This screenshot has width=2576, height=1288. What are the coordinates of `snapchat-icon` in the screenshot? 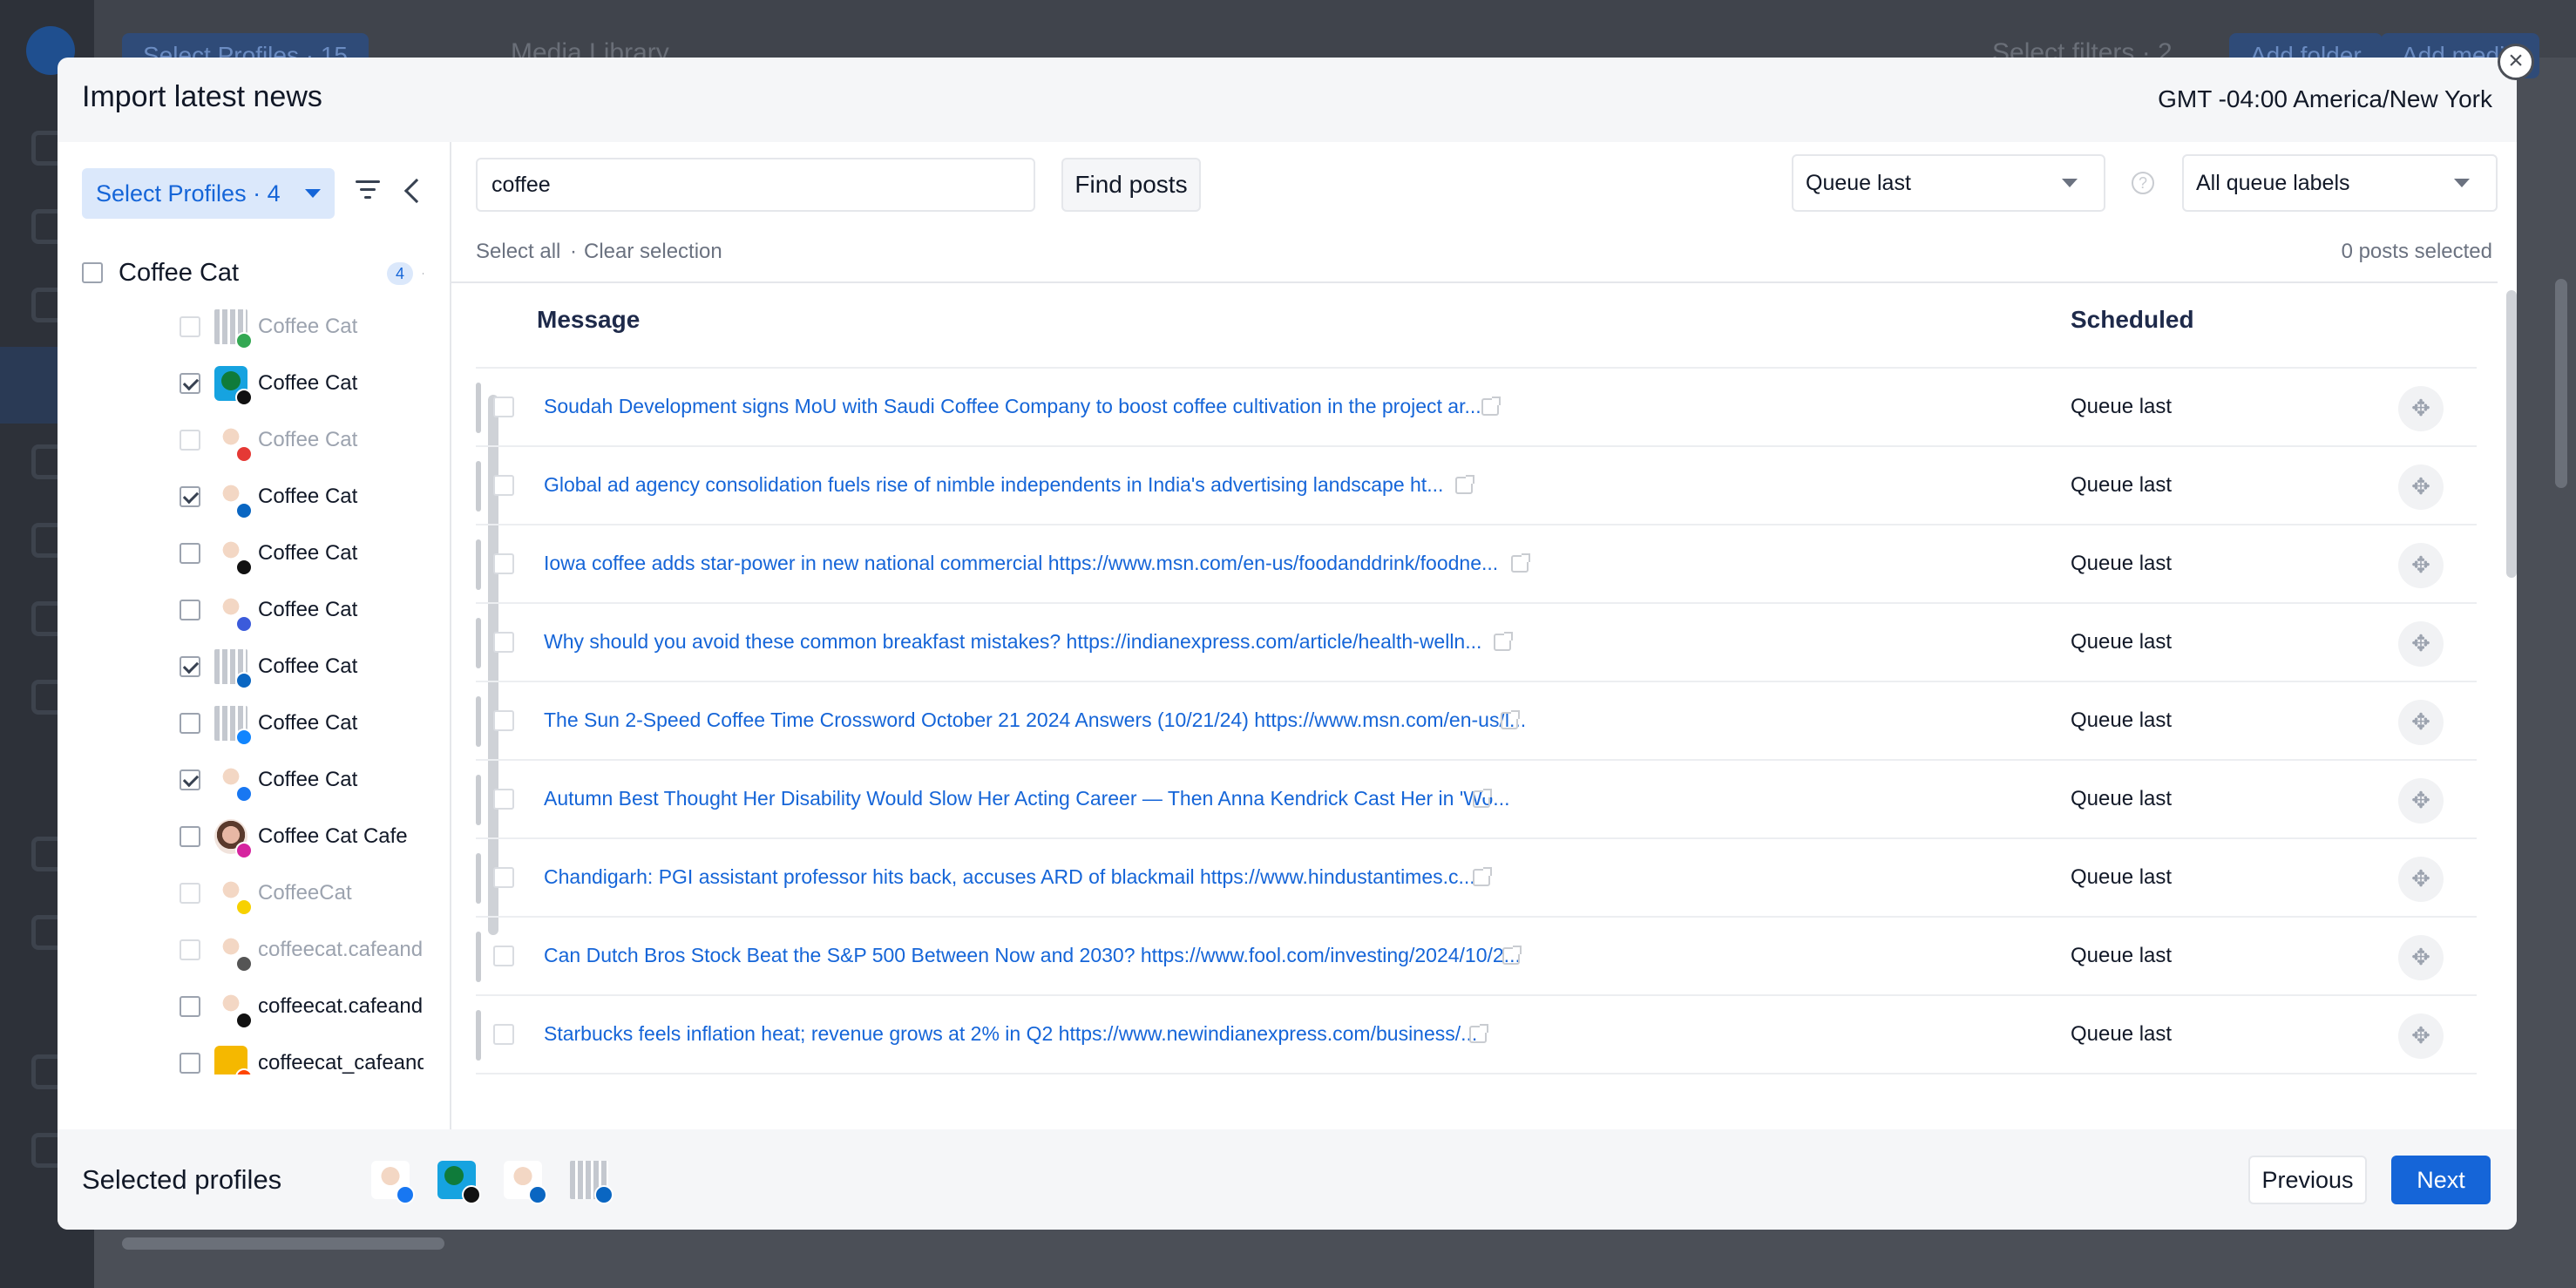 It's located at (244, 907).